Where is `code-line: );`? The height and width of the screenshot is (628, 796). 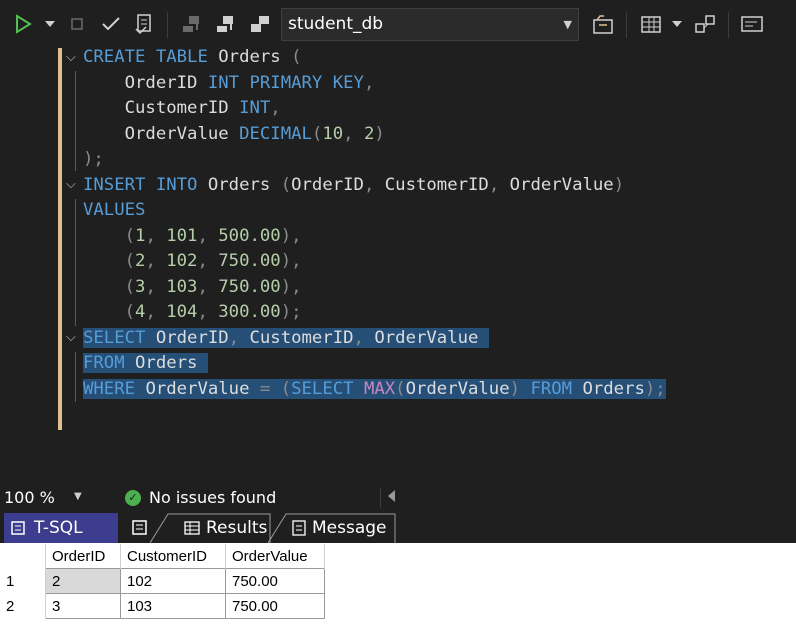
code-line: ); is located at coordinates (93, 159).